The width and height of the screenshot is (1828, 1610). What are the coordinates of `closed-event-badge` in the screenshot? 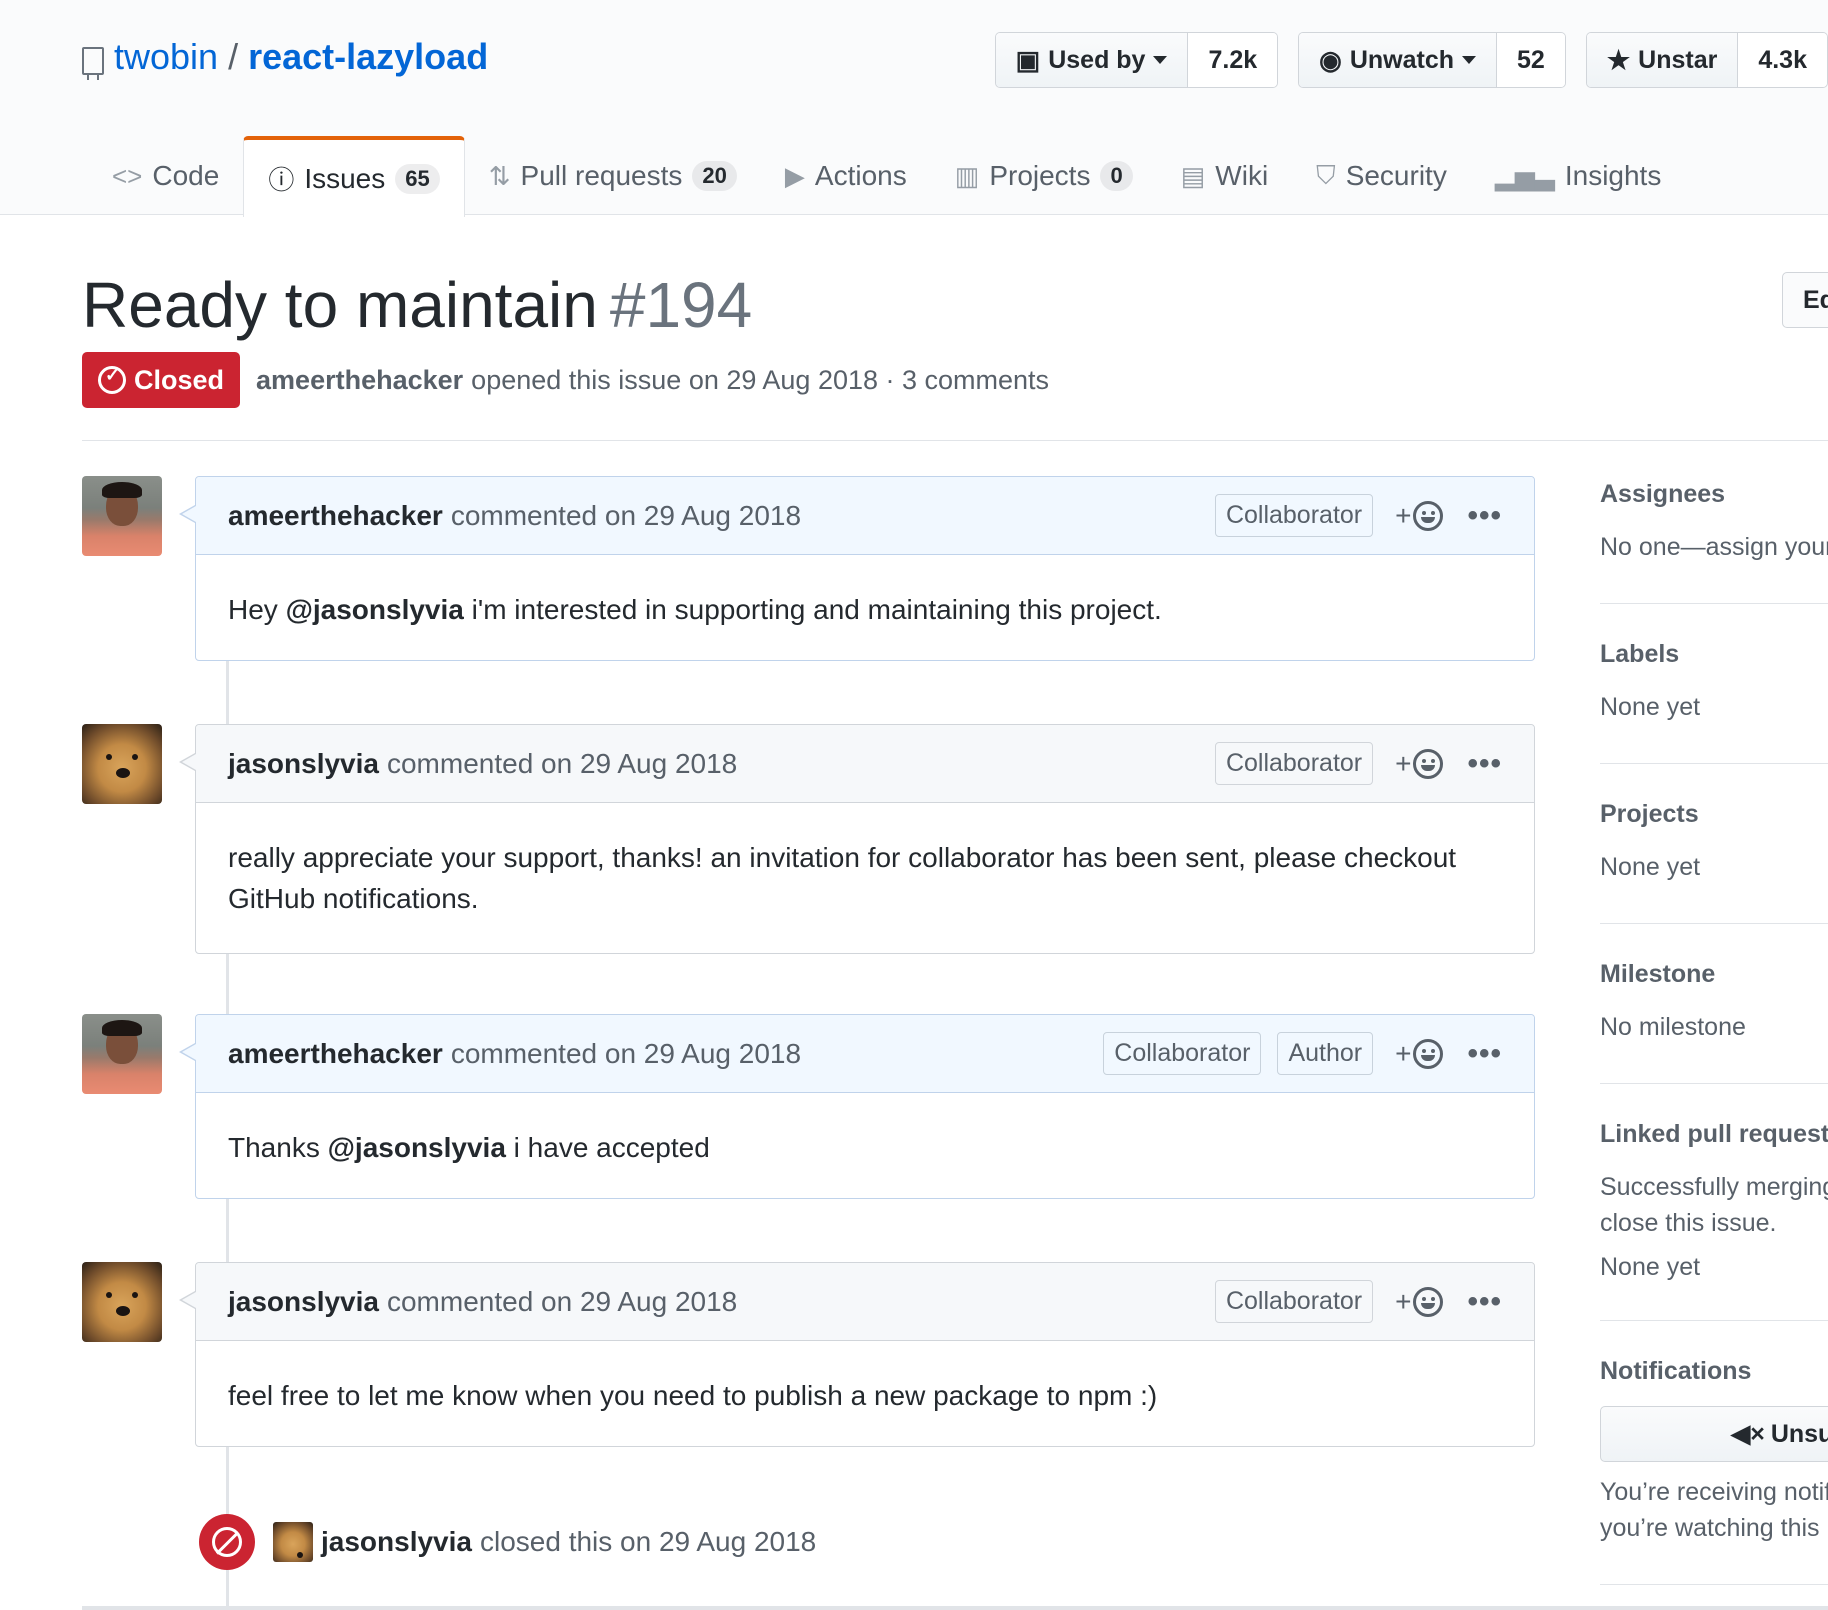 It's located at (227, 1542).